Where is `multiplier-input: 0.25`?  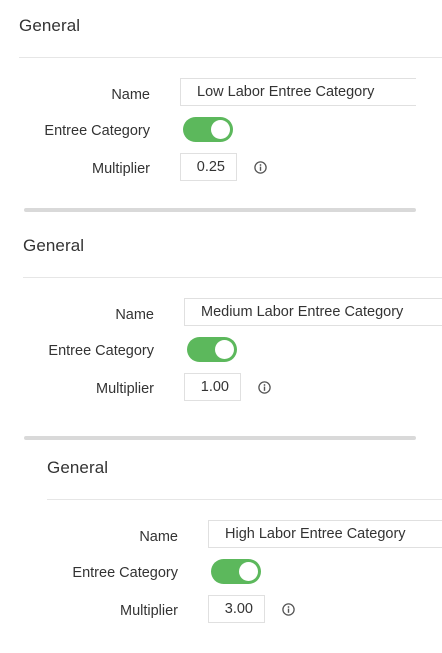
multiplier-input: 0.25 is located at coordinates (208, 167).